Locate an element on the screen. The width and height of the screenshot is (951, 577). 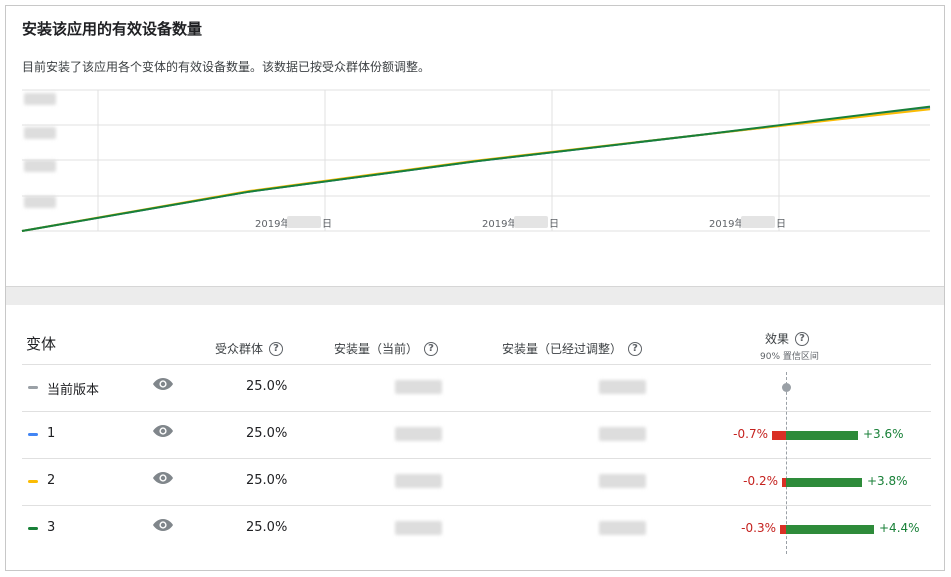
column-header-effect: 效果 ? is located at coordinates (787, 338).